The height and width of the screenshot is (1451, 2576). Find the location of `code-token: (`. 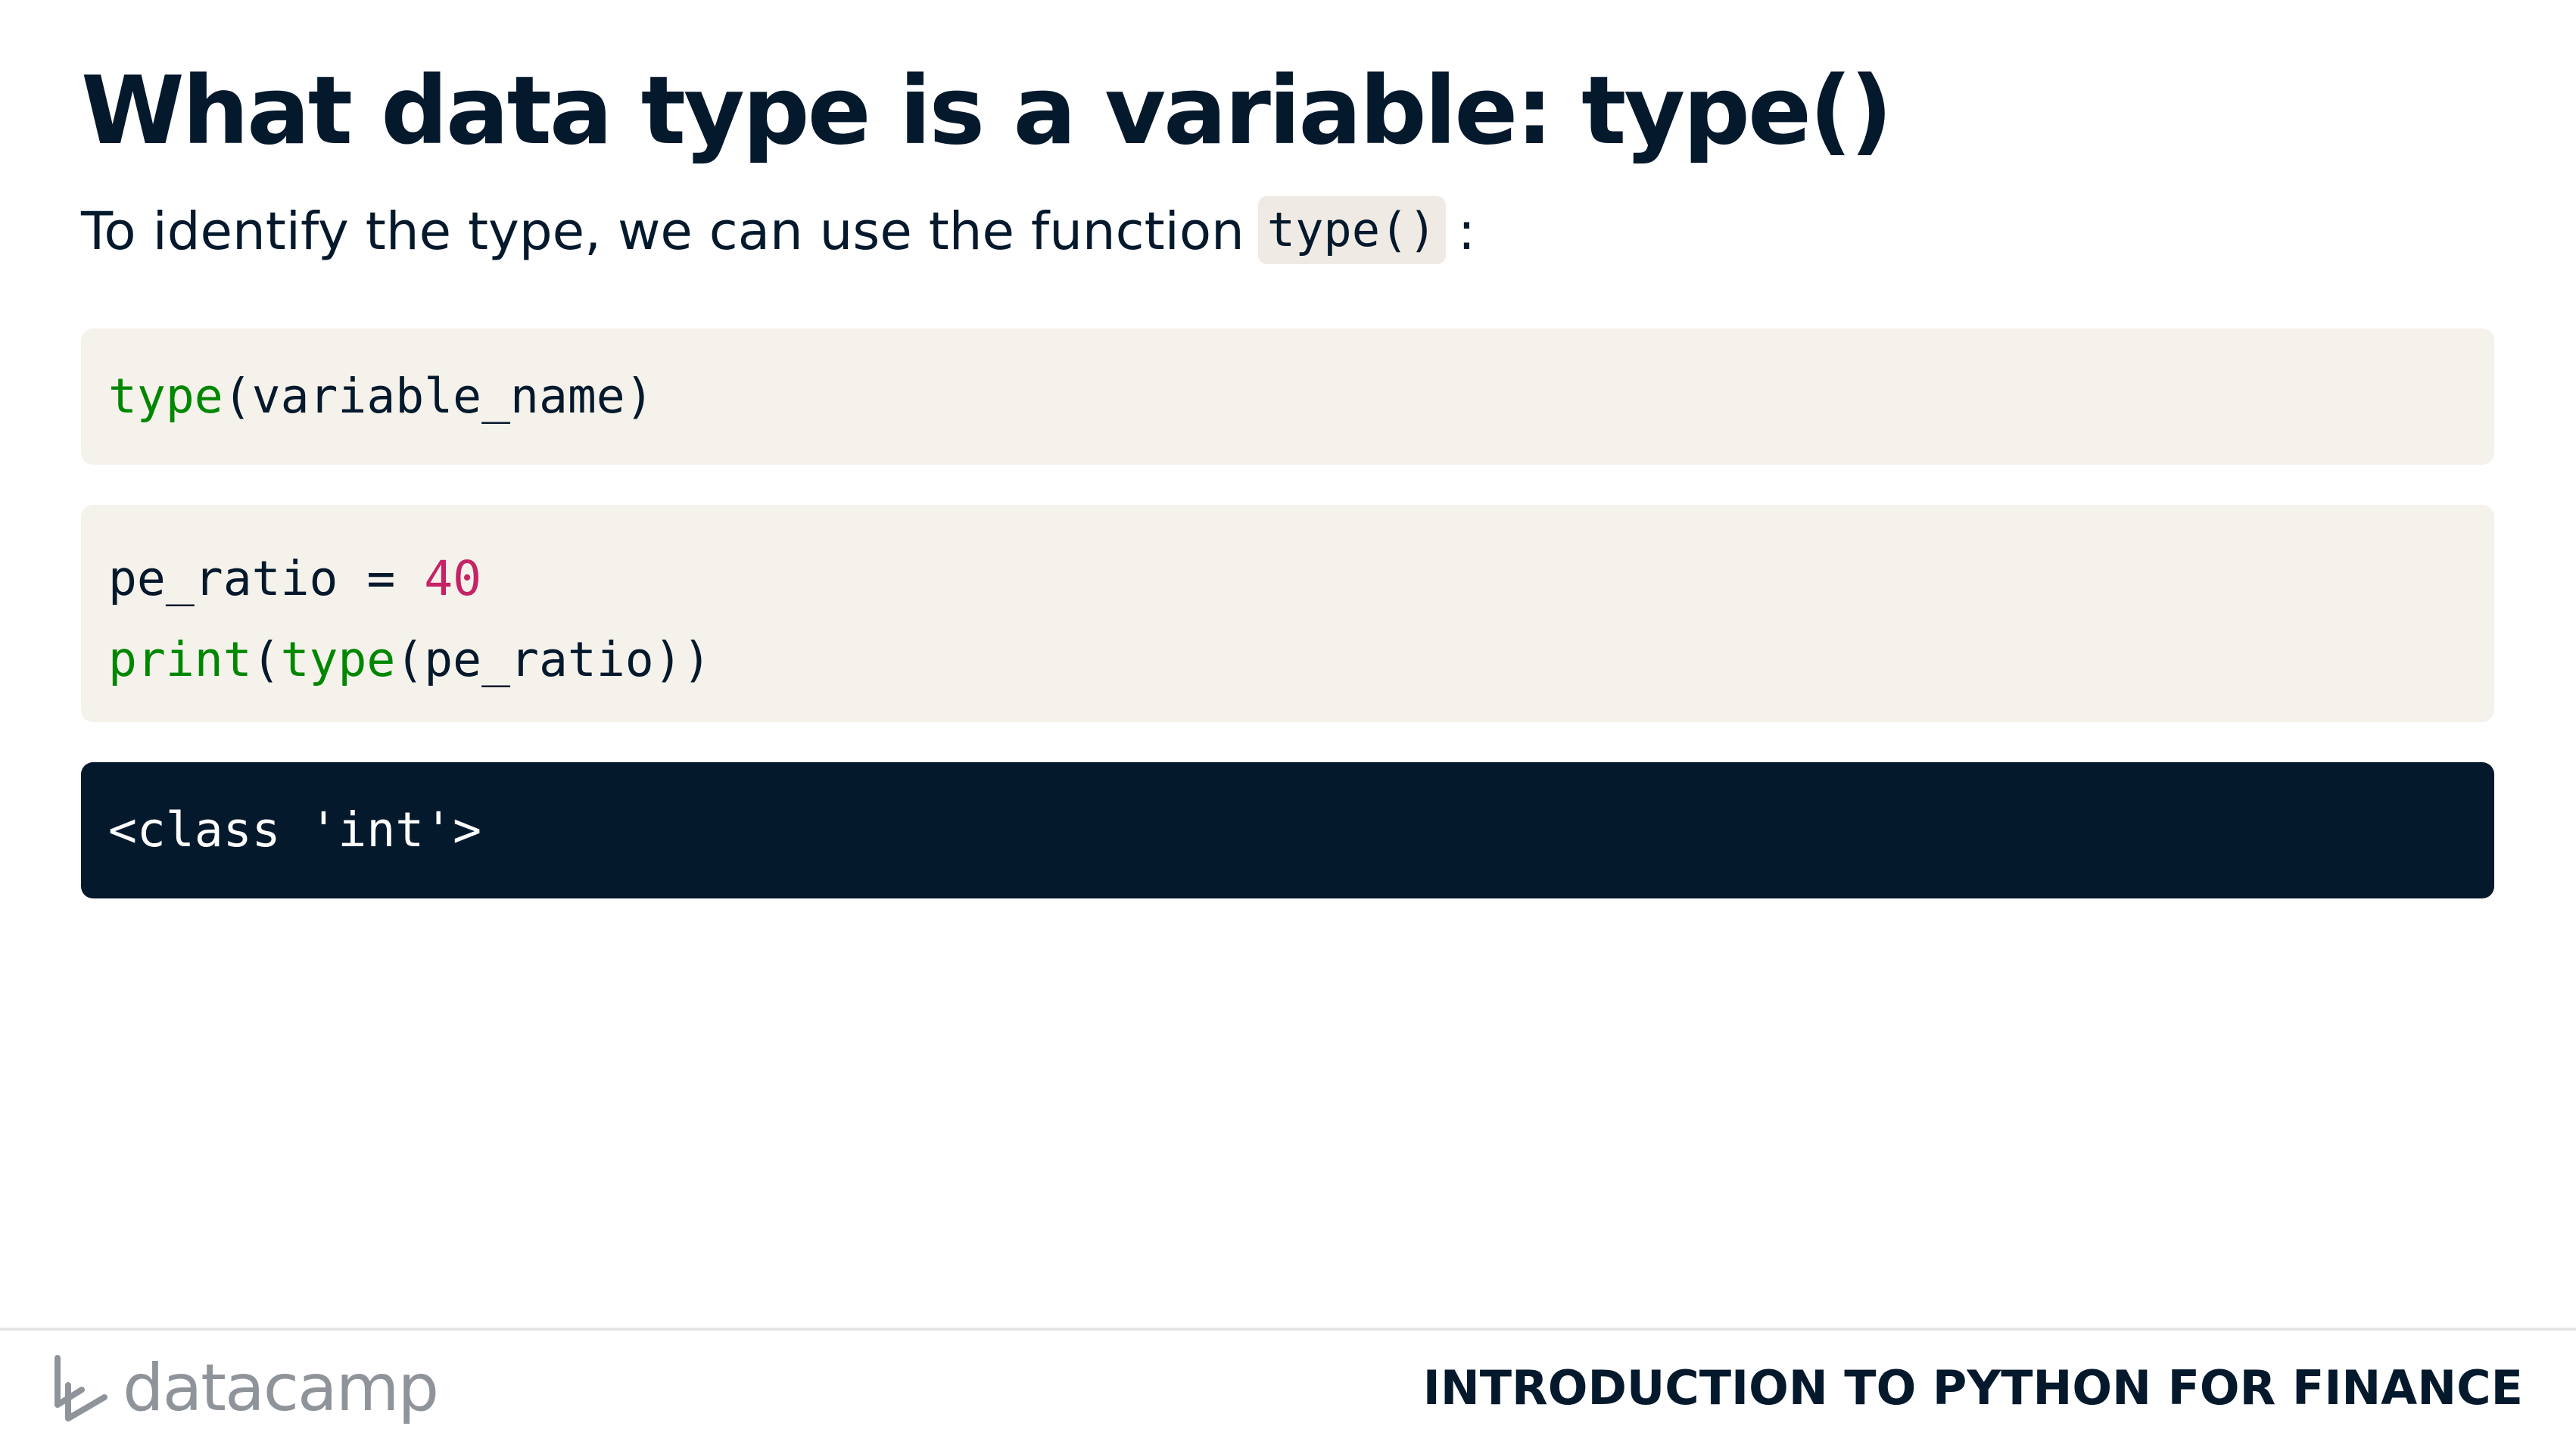

code-token: ( is located at coordinates (266, 660).